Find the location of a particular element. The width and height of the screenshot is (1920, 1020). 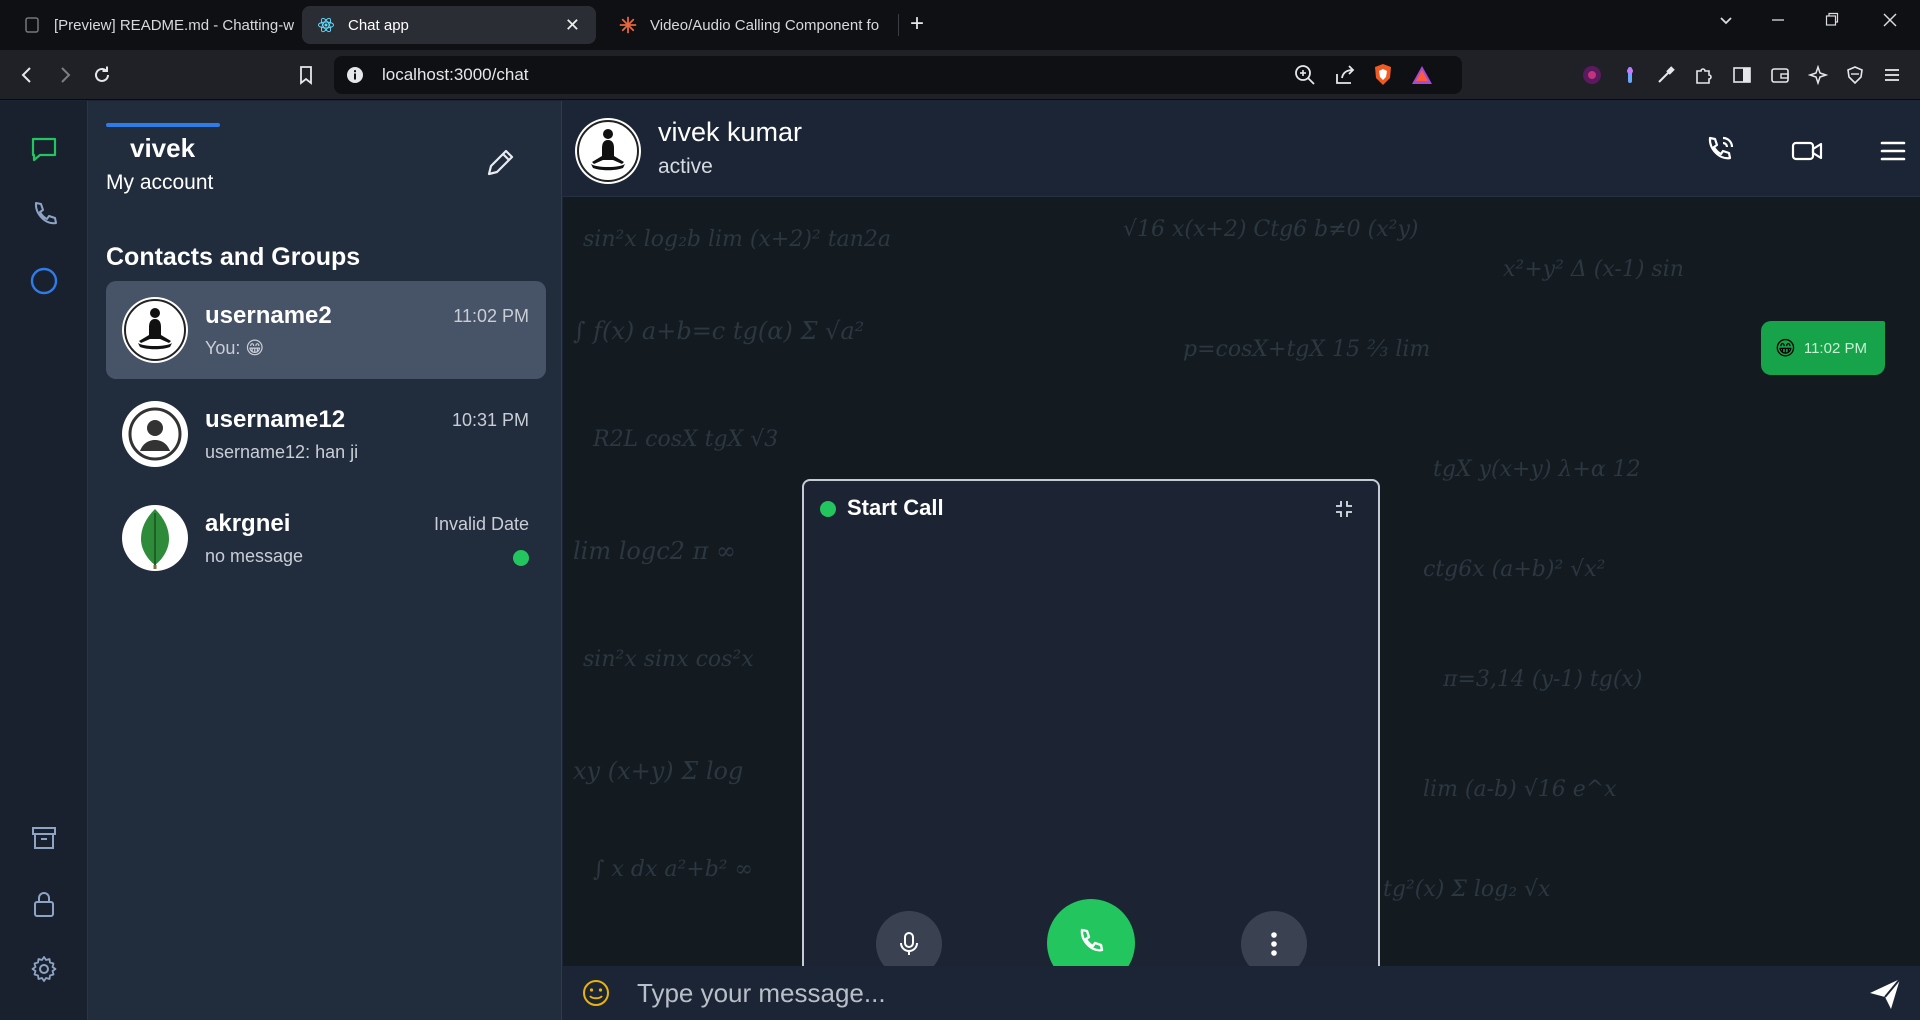

share-icon is located at coordinates (1345, 77).